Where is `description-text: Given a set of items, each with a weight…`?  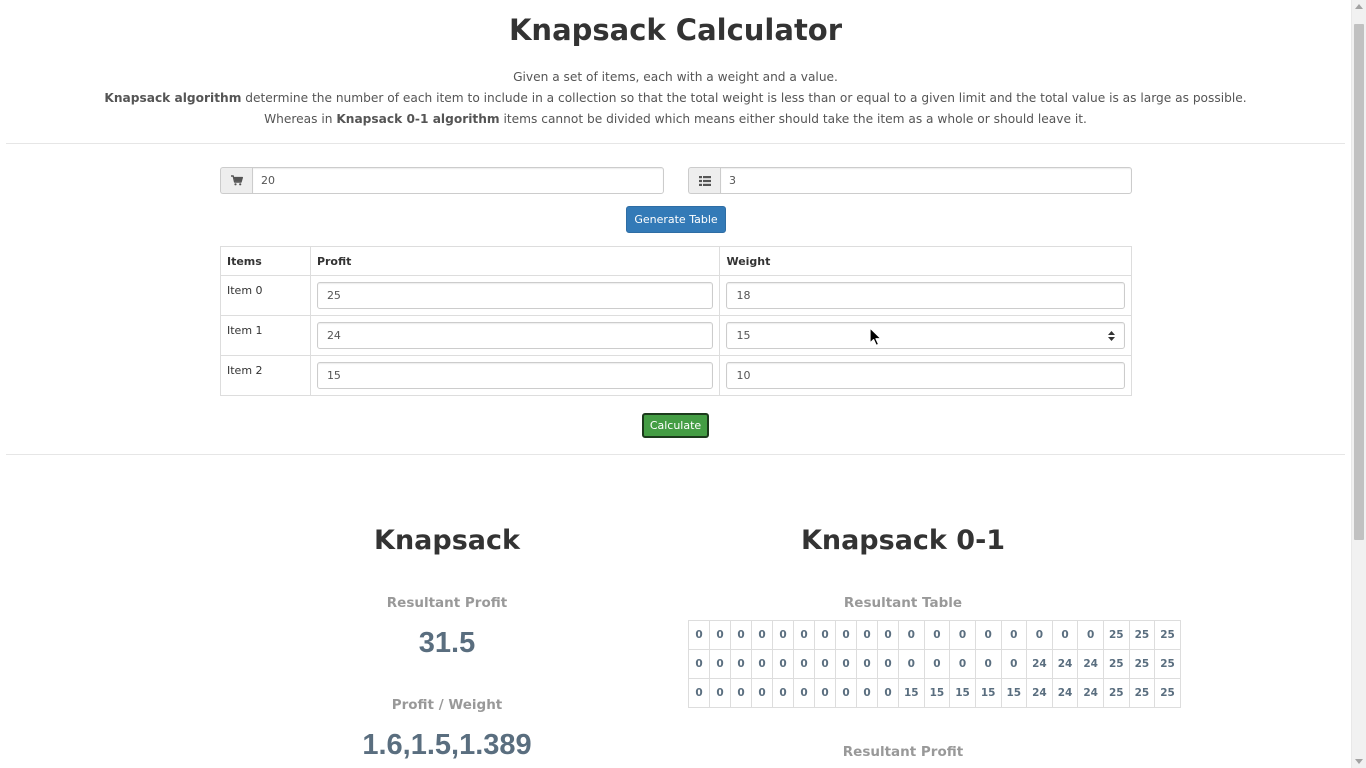
description-text: Given a set of items, each with a weight… is located at coordinates (675, 77).